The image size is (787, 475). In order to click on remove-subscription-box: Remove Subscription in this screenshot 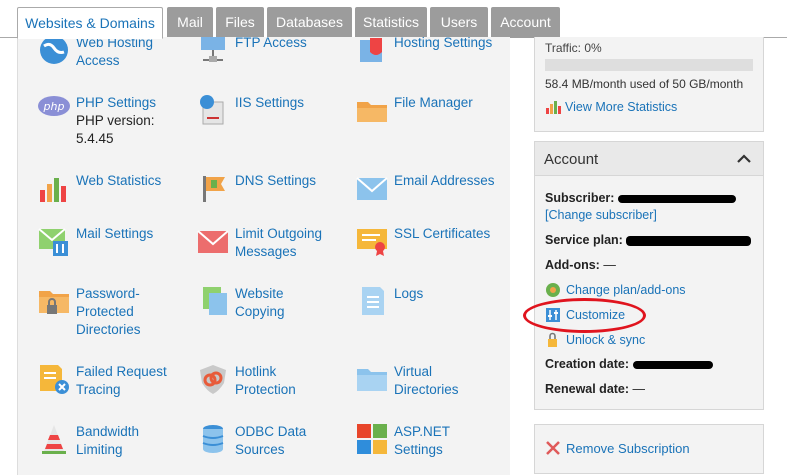, I will do `click(649, 449)`.